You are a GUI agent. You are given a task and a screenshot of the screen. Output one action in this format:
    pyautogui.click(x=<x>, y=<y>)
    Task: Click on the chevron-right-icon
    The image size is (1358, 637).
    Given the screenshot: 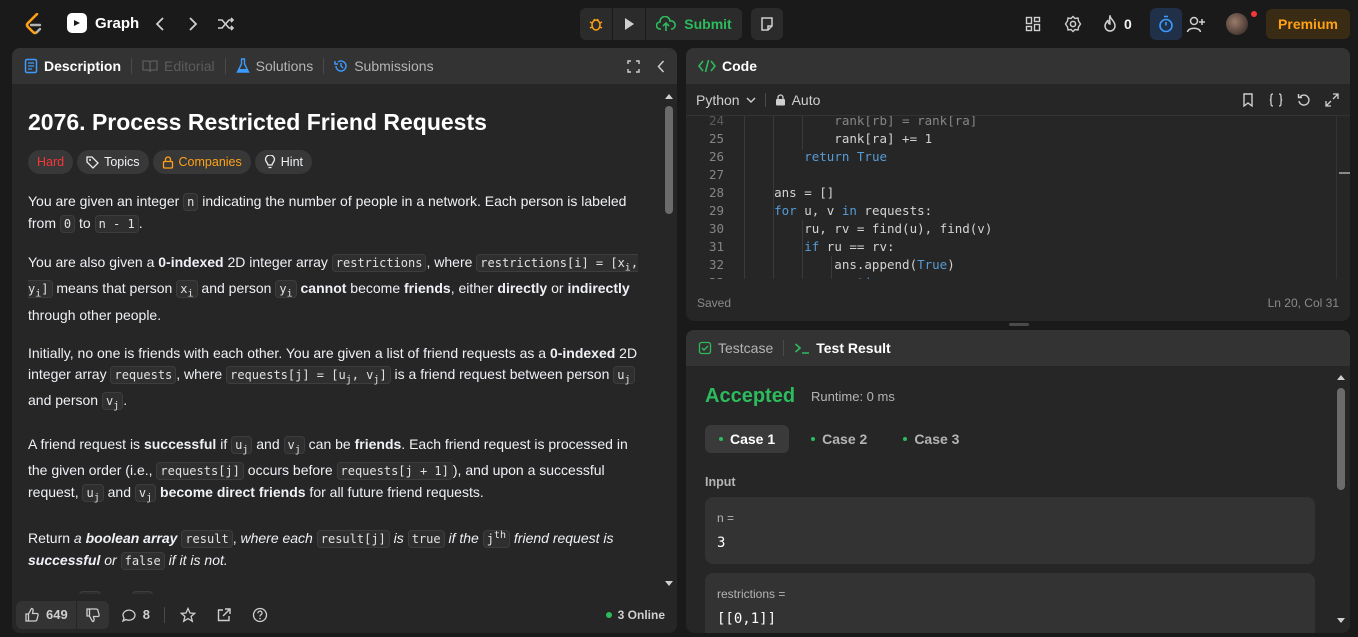 What is the action you would take?
    pyautogui.click(x=193, y=24)
    